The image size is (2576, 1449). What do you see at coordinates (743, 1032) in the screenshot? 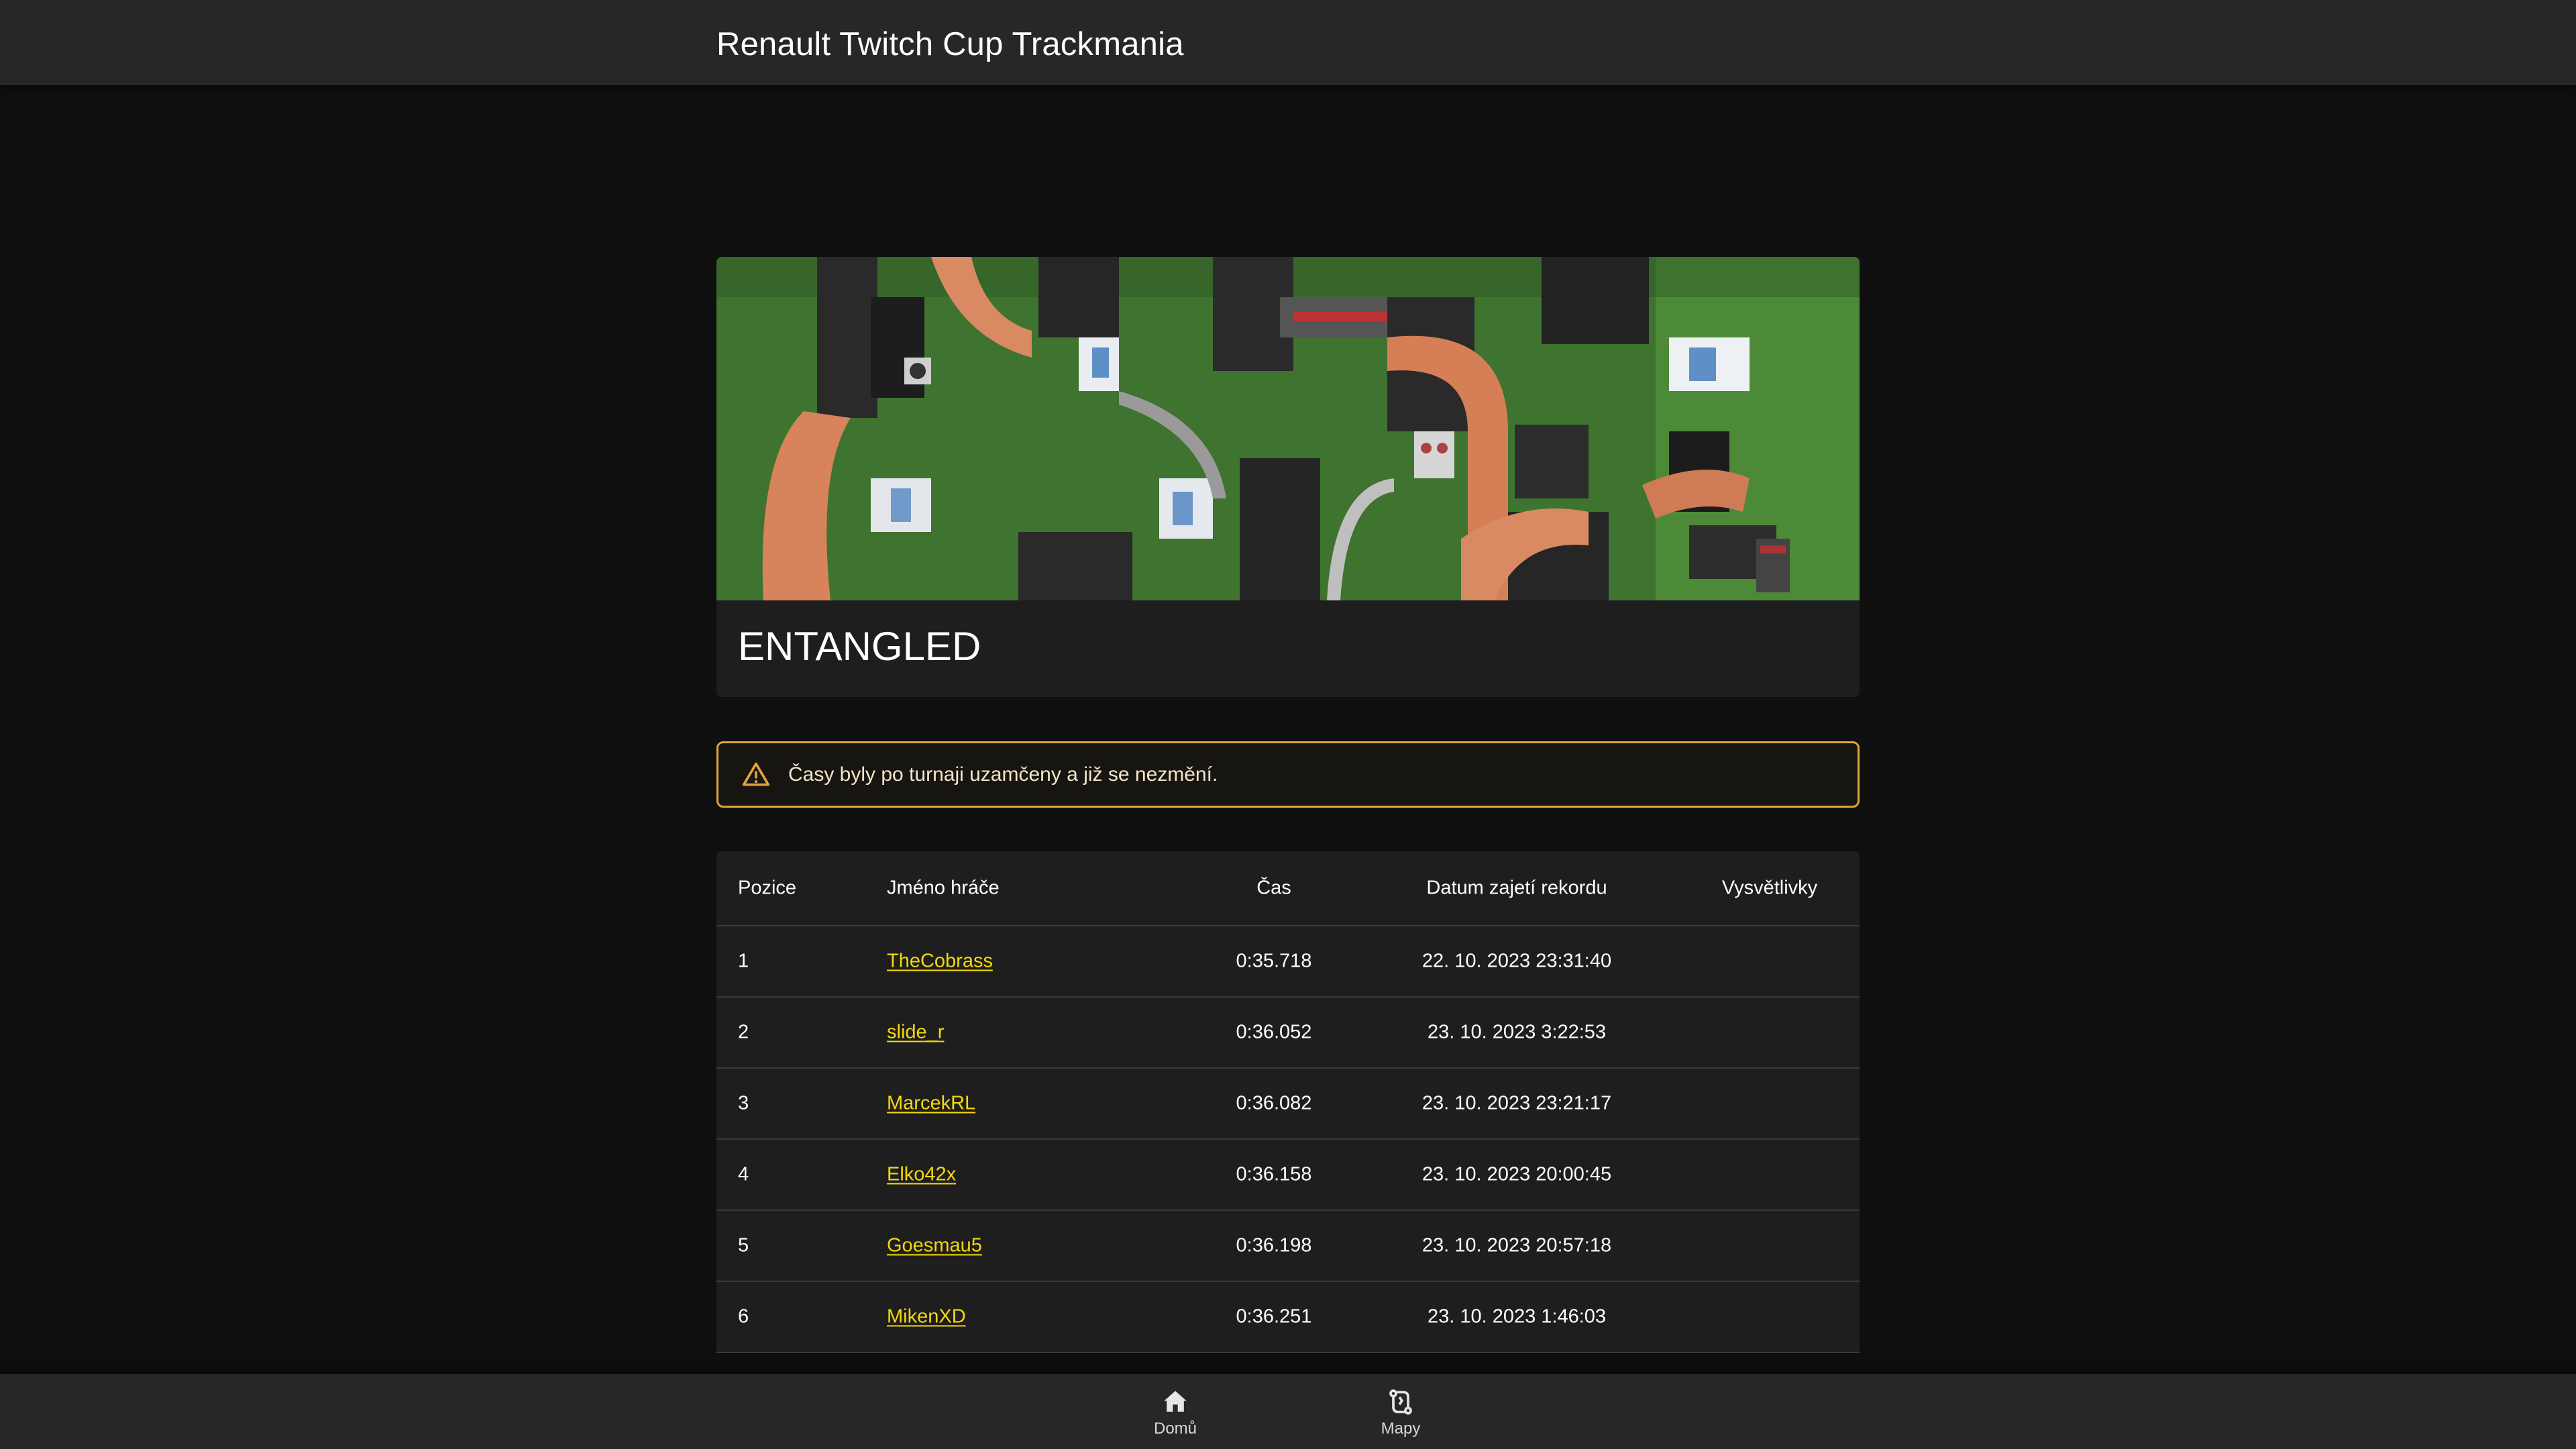
I see `row-position: 2` at bounding box center [743, 1032].